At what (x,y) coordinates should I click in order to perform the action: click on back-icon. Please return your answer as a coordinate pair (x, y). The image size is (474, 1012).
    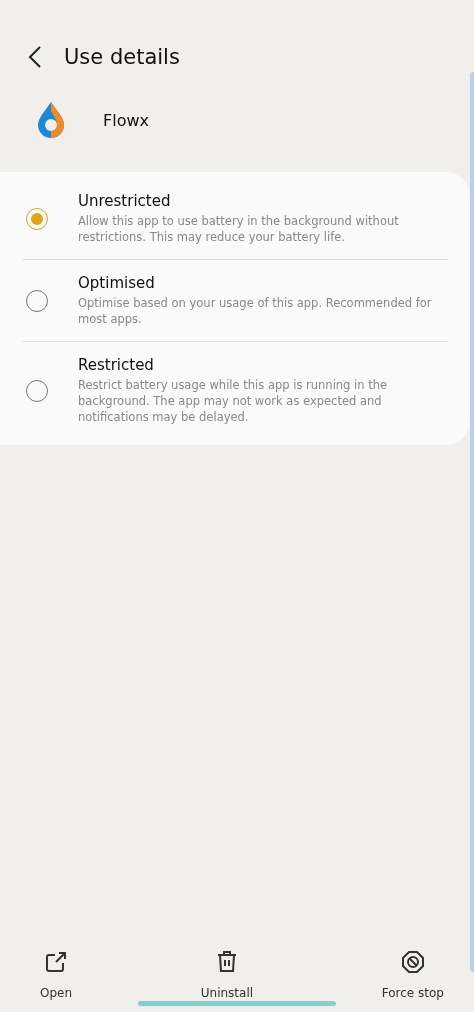
    Looking at the image, I should click on (35, 57).